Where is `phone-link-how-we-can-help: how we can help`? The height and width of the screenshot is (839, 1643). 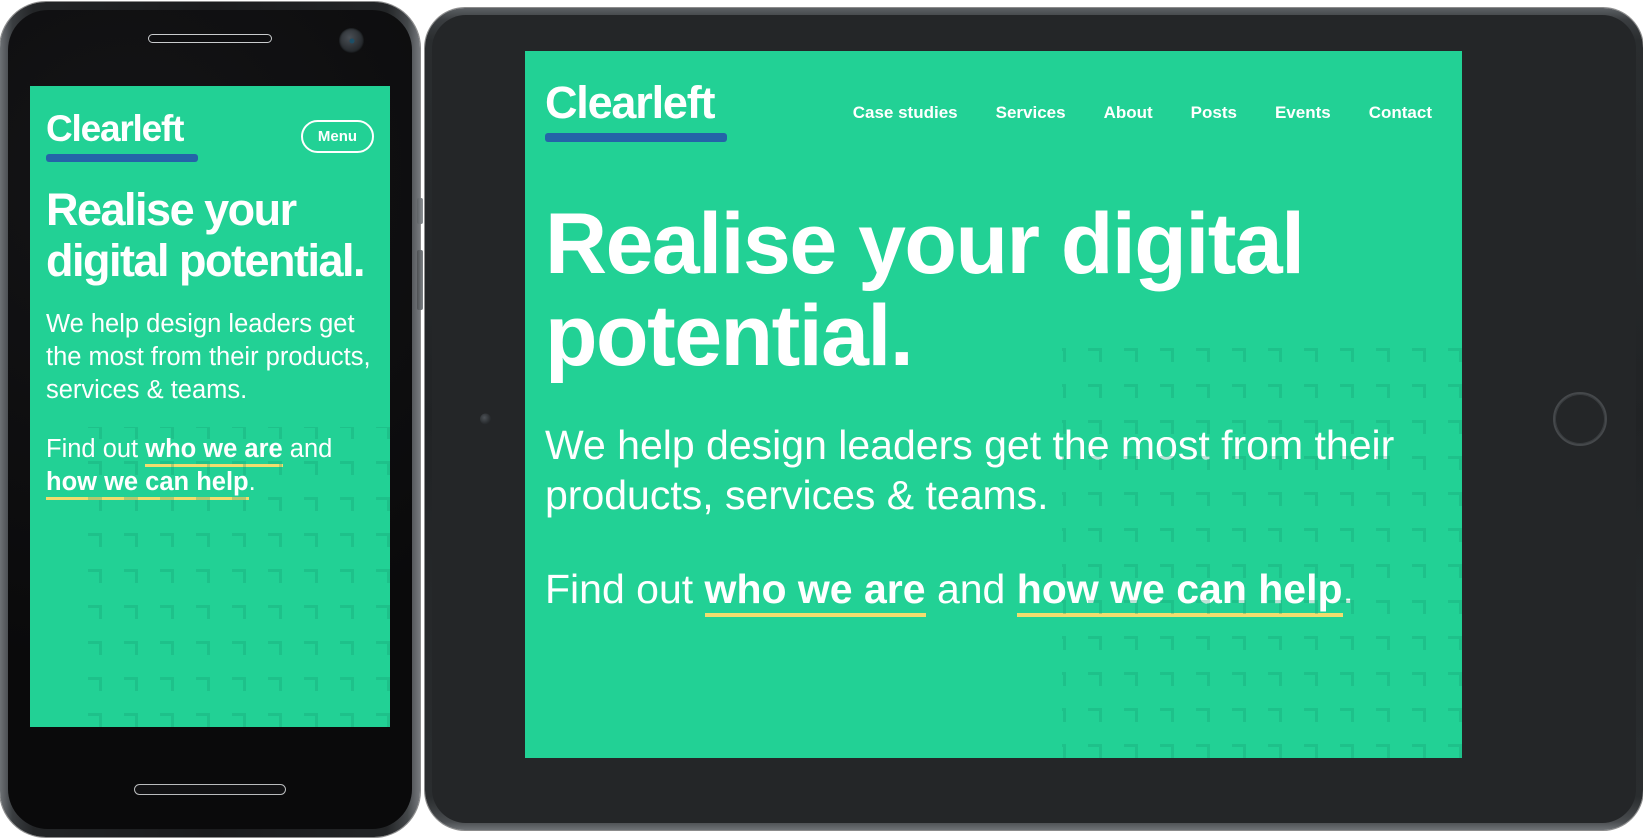 phone-link-how-we-can-help: how we can help is located at coordinates (147, 484).